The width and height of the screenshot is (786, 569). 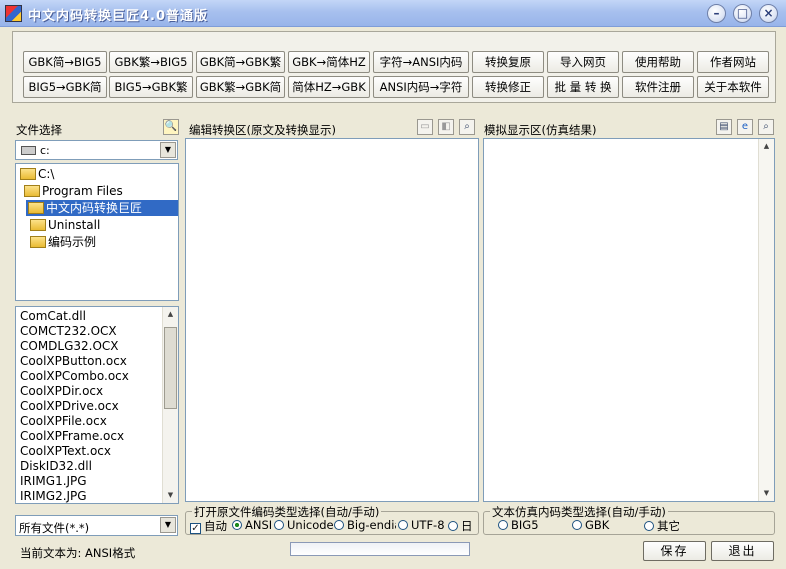 I want to click on toolbar-button-hz-gbk: 简体HZ→GBK, so click(x=329, y=87).